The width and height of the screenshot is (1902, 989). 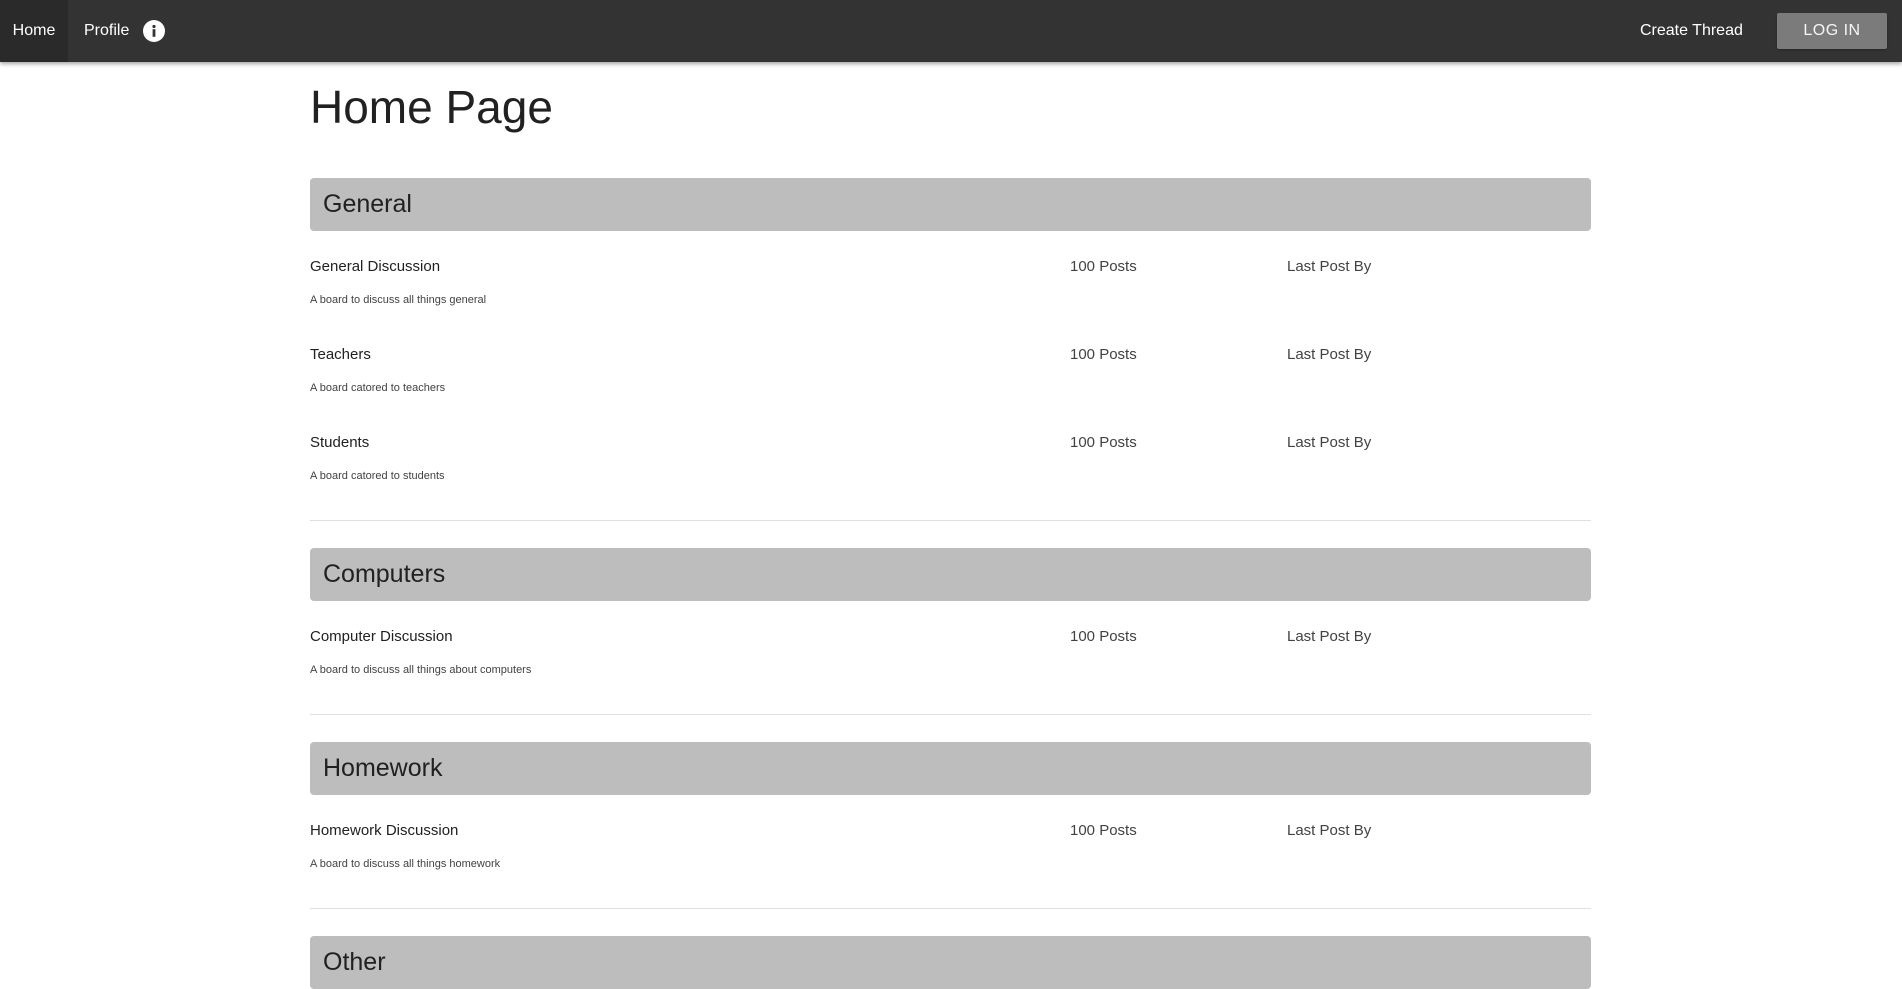 What do you see at coordinates (34, 31) in the screenshot?
I see `nav-home-link: Home` at bounding box center [34, 31].